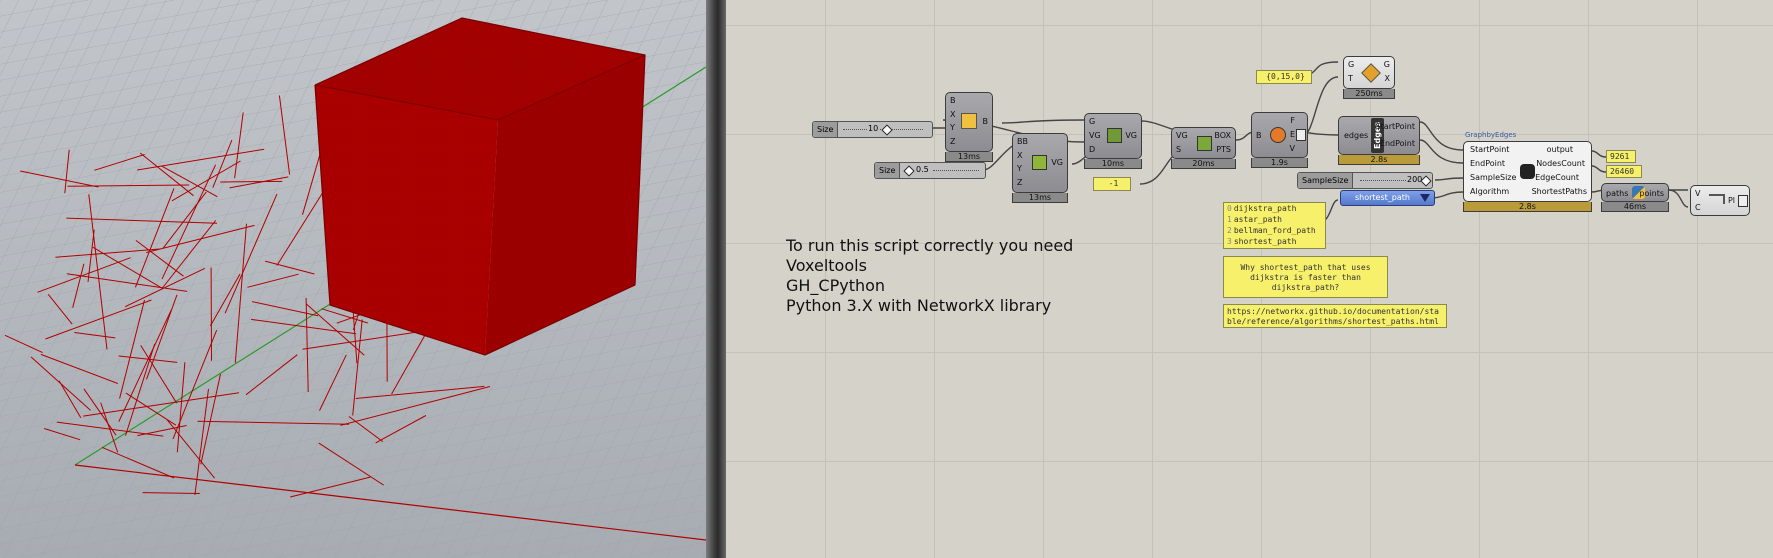  Describe the element at coordinates (826, 265) in the screenshot. I see `note-line: Voxeltools` at that location.